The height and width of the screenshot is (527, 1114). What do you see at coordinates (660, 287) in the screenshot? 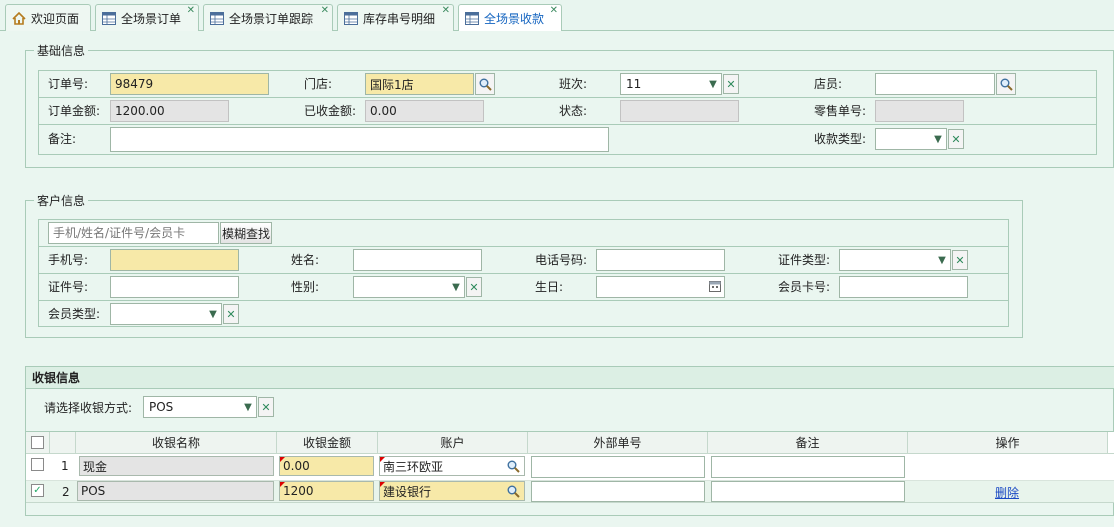
I see `birthday-input` at bounding box center [660, 287].